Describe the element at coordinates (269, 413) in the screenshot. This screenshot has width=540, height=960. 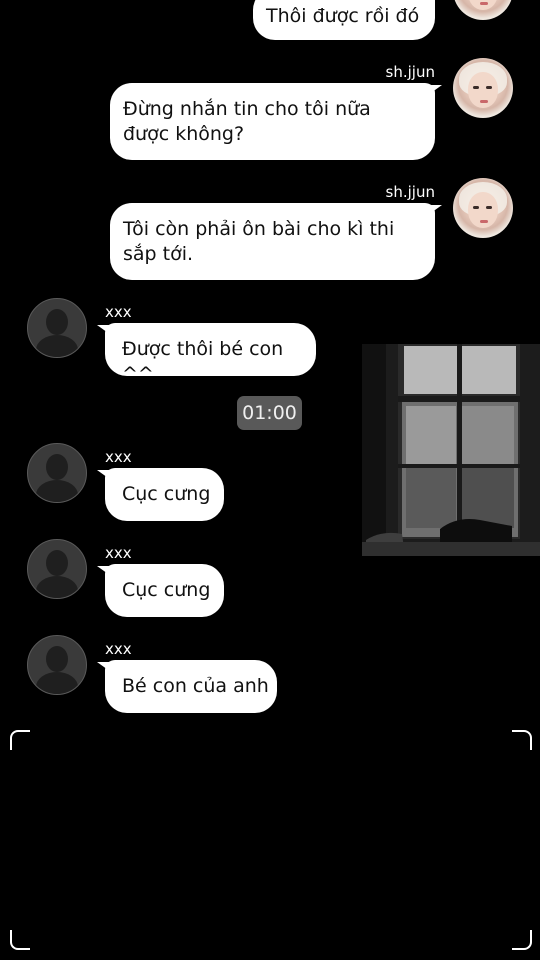
I see `timestamp-chip: 01:00` at that location.